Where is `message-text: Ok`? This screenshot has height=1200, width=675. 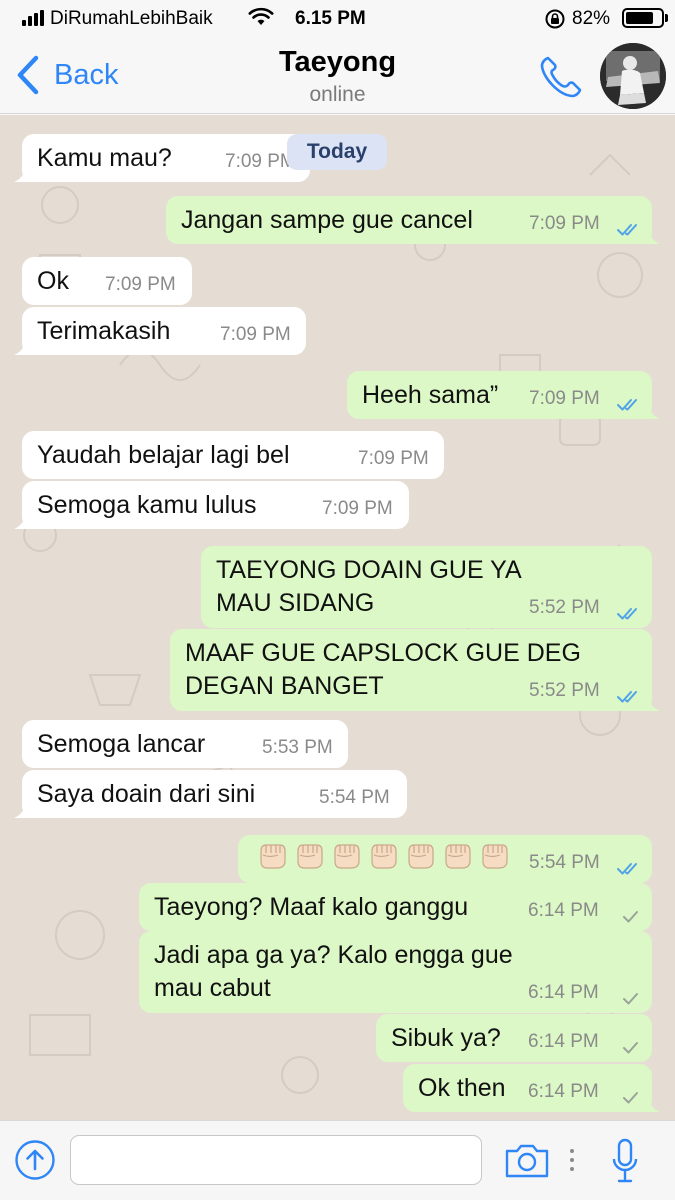 message-text: Ok is located at coordinates (53, 281).